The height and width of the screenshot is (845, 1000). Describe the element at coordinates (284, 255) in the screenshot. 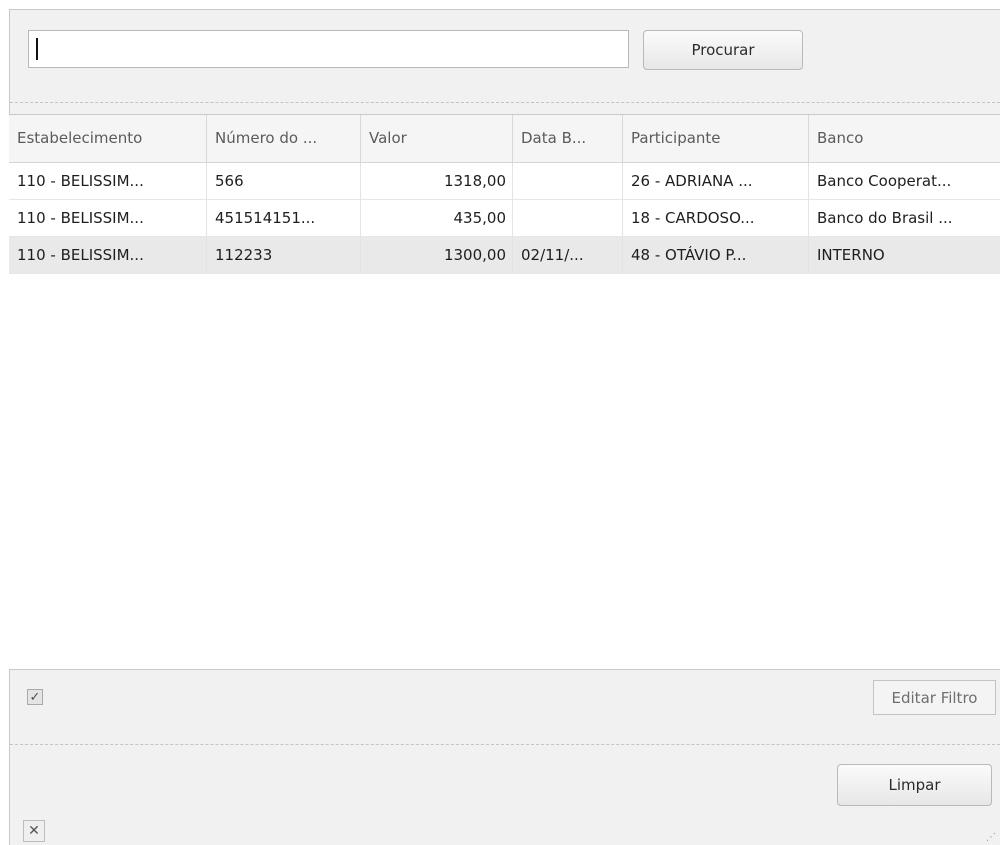

I see `cell-numero: 112233` at that location.